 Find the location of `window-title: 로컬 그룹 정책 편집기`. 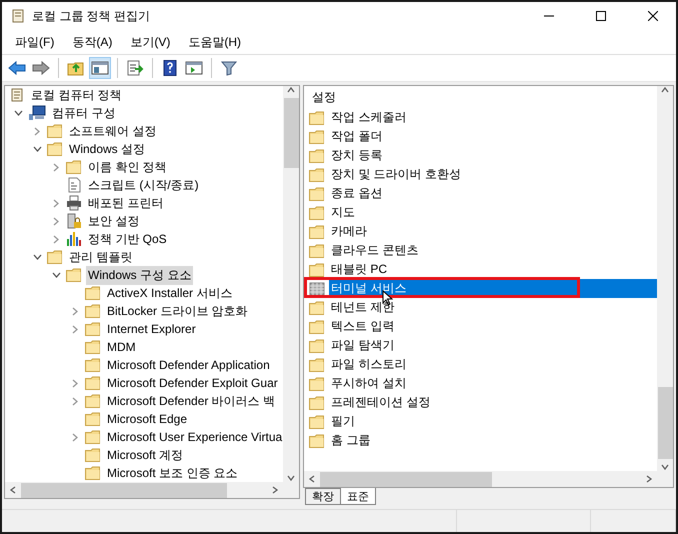

window-title: 로컬 그룹 정책 편집기 is located at coordinates (92, 16).